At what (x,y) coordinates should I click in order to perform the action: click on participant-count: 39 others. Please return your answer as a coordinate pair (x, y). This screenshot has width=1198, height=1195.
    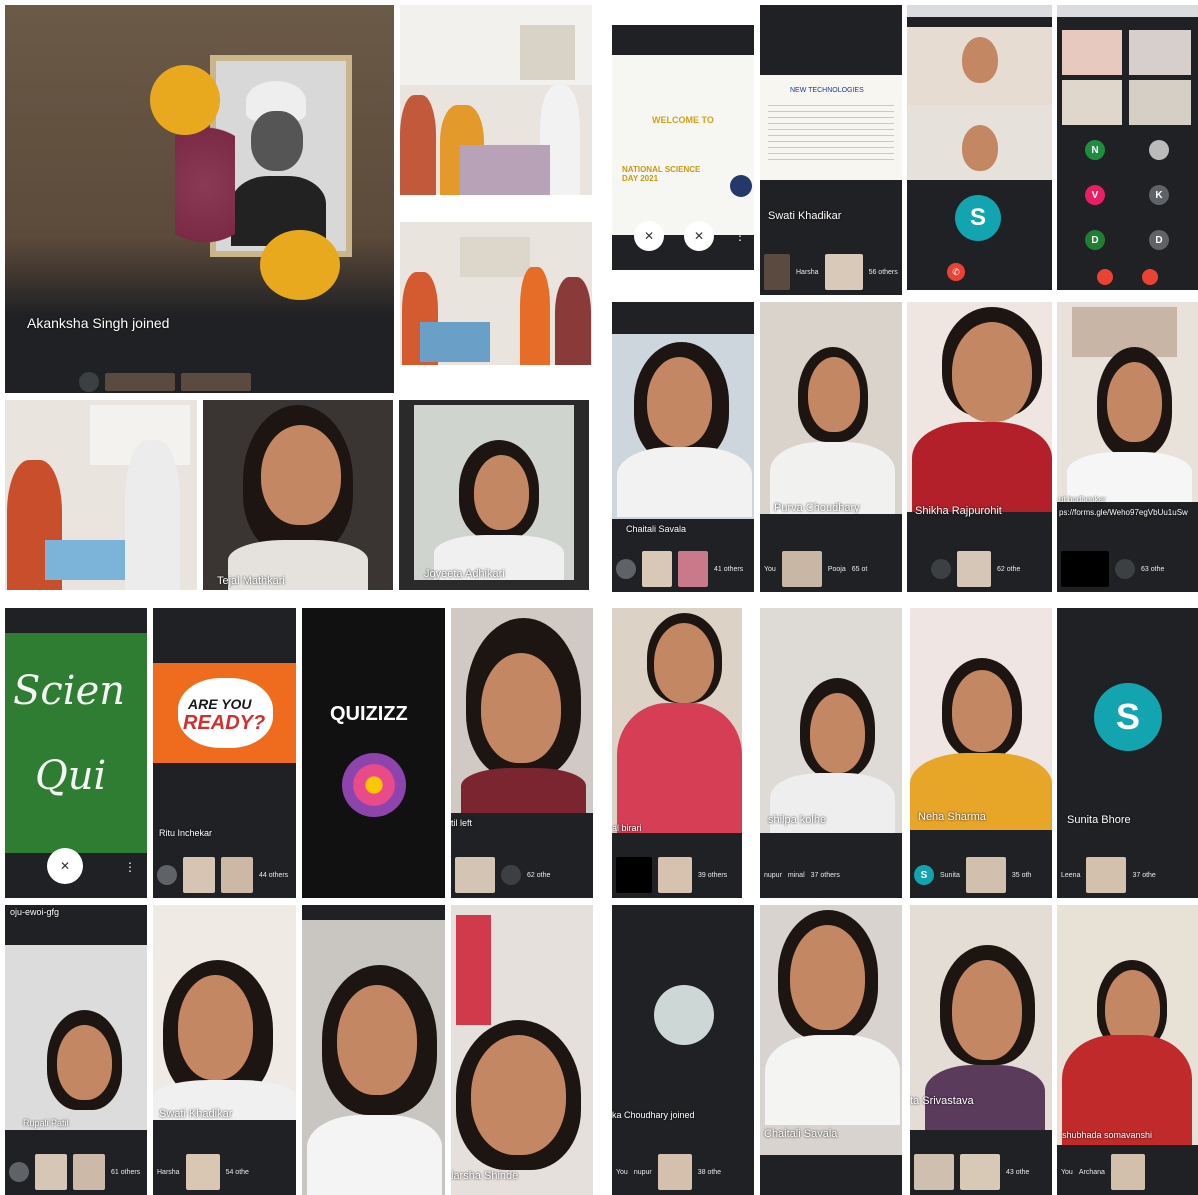
    Looking at the image, I should click on (712, 875).